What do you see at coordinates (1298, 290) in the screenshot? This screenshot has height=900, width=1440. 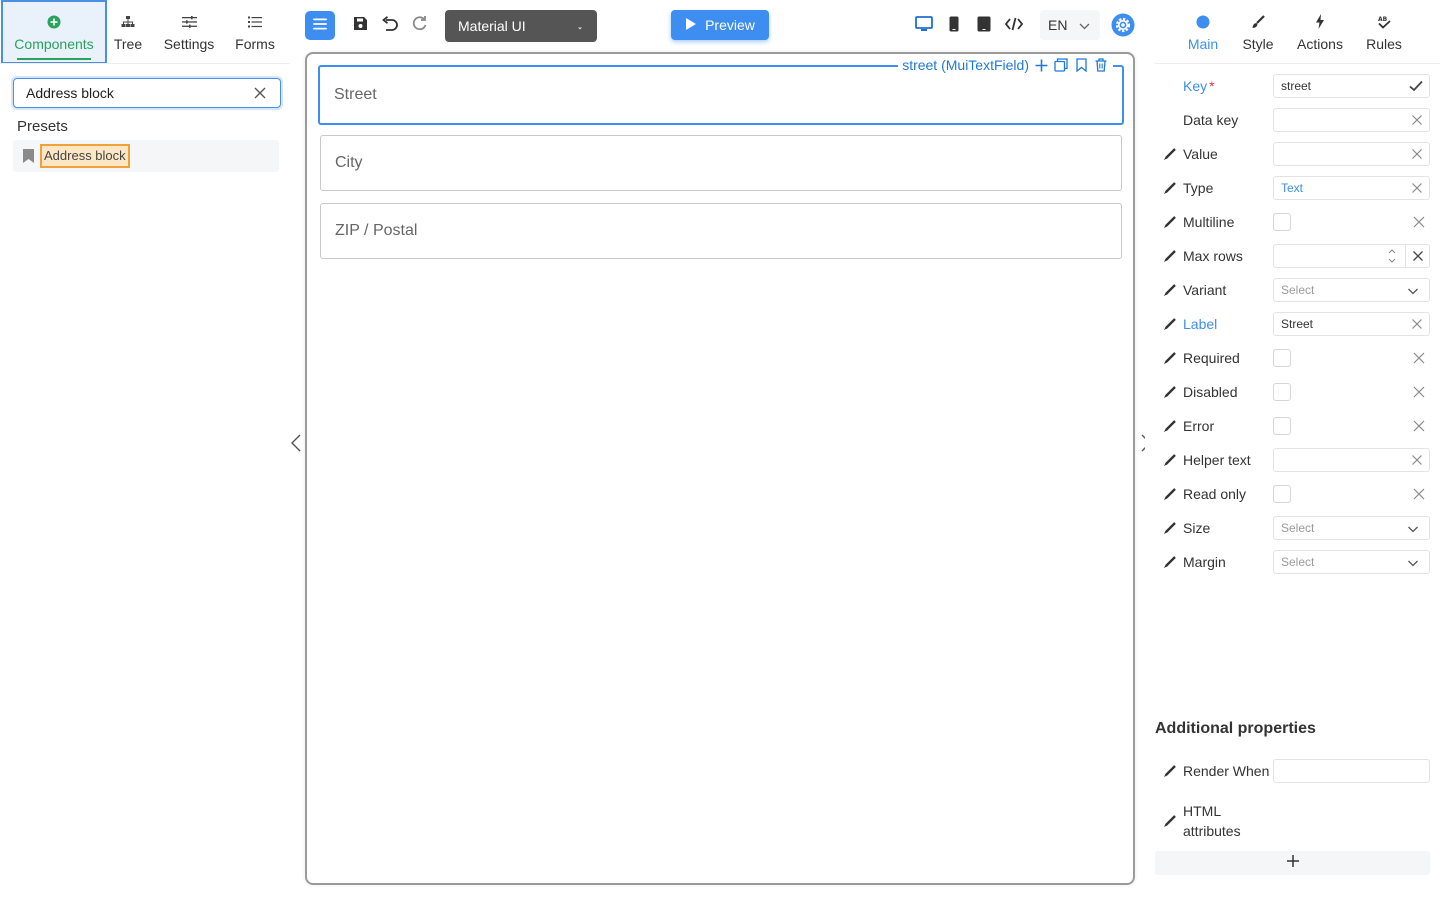 I see `select-placeholder: Select` at bounding box center [1298, 290].